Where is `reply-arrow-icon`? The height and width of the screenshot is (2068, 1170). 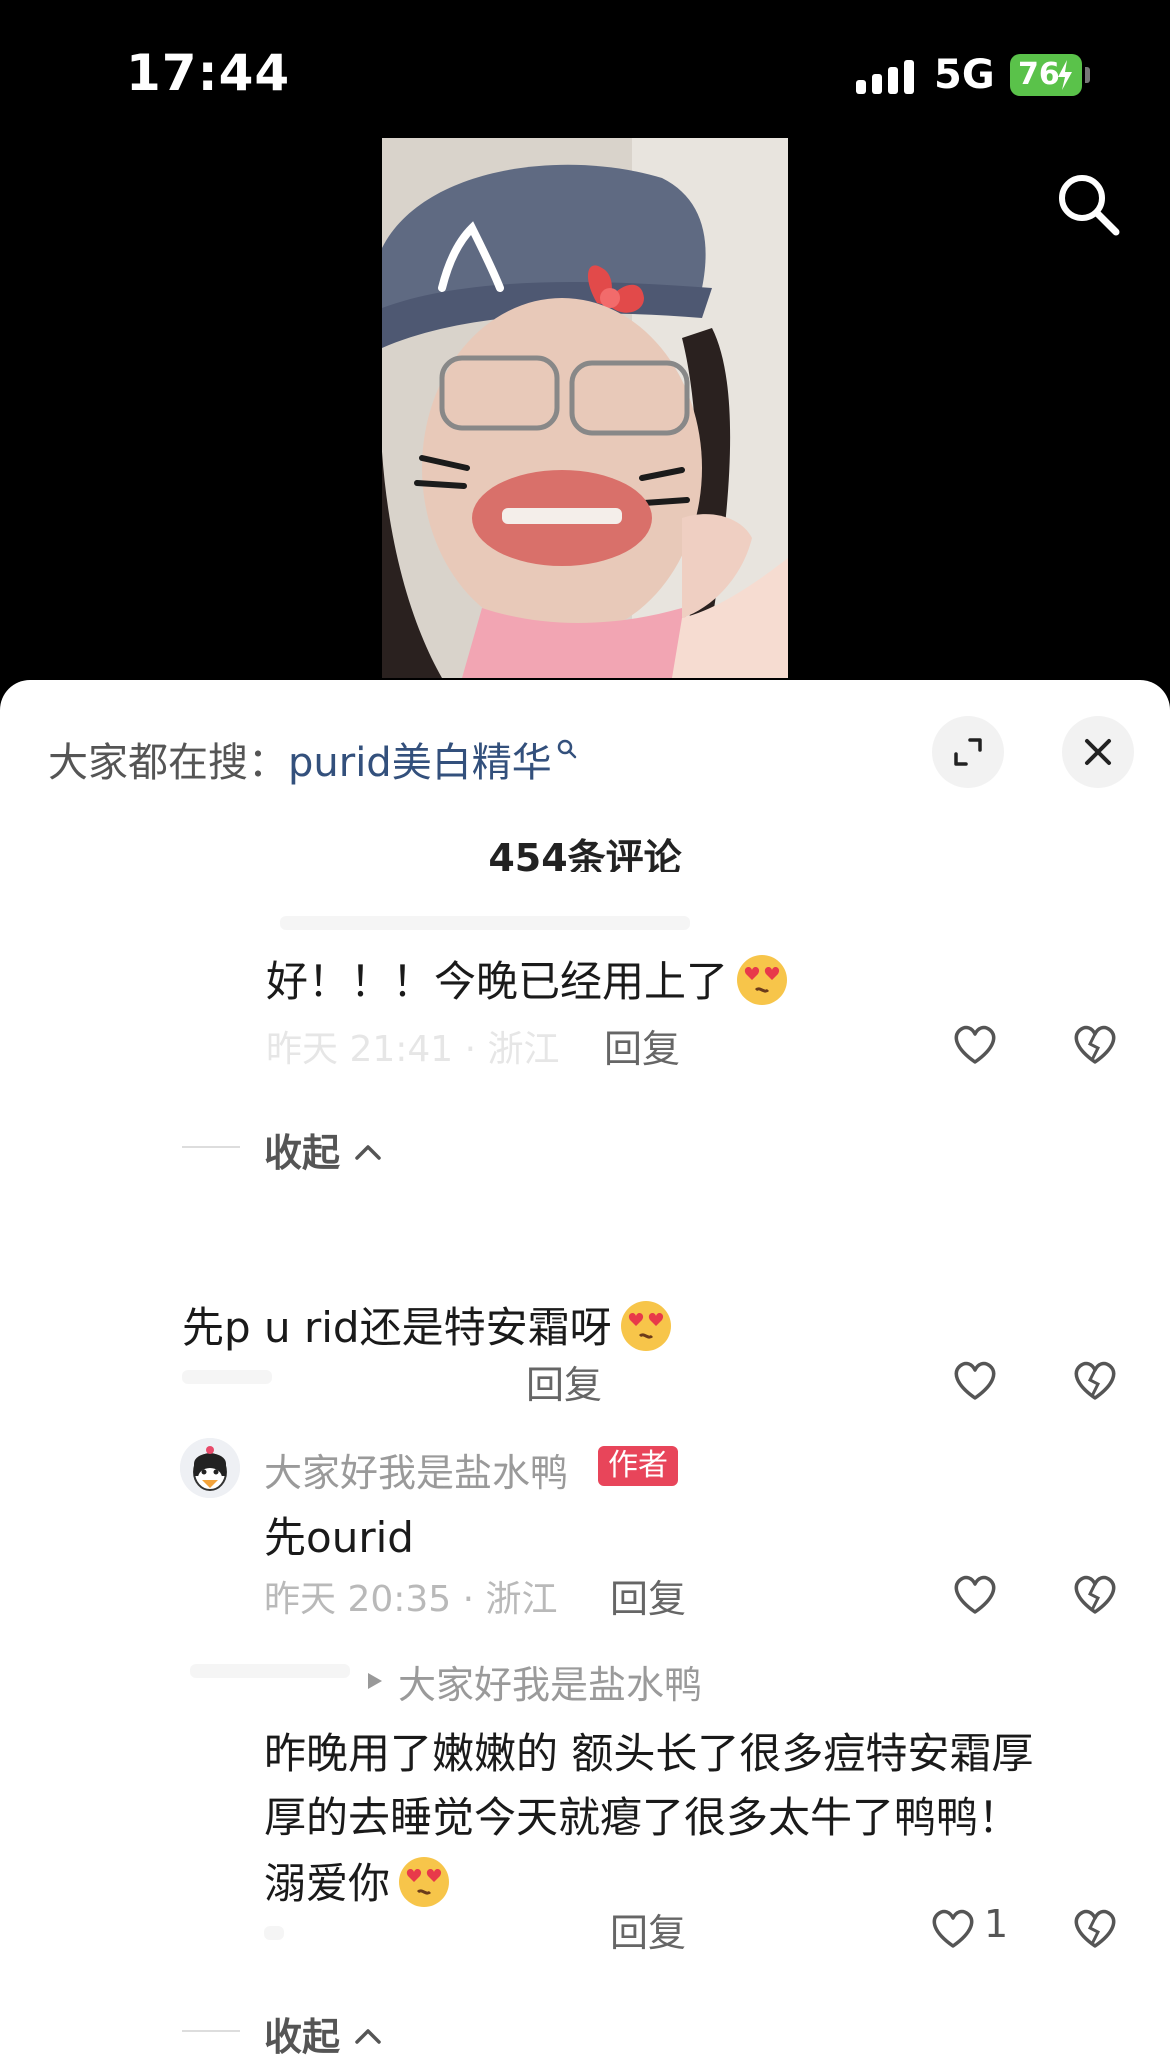
reply-arrow-icon is located at coordinates (375, 1681).